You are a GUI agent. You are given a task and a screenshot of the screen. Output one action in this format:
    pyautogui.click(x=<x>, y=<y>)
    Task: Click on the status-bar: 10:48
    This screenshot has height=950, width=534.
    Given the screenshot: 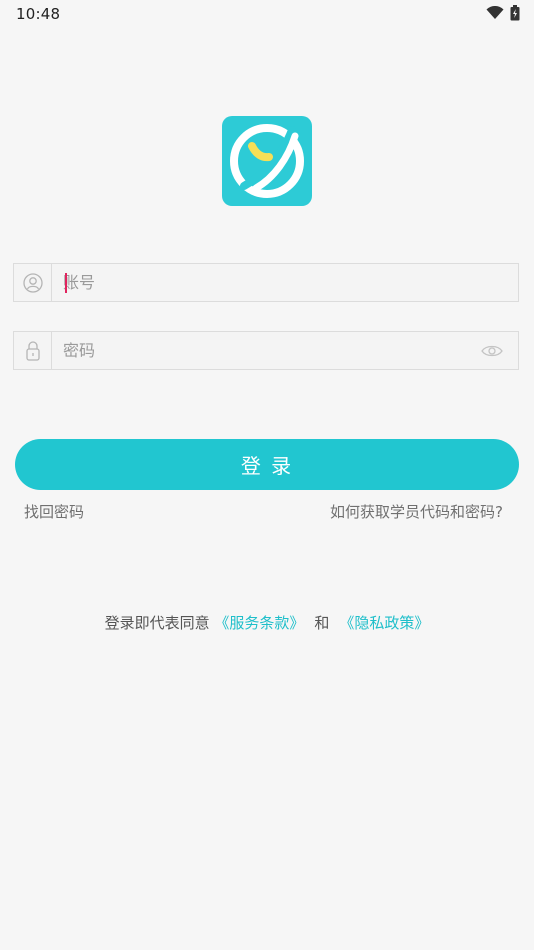 What is the action you would take?
    pyautogui.click(x=267, y=14)
    